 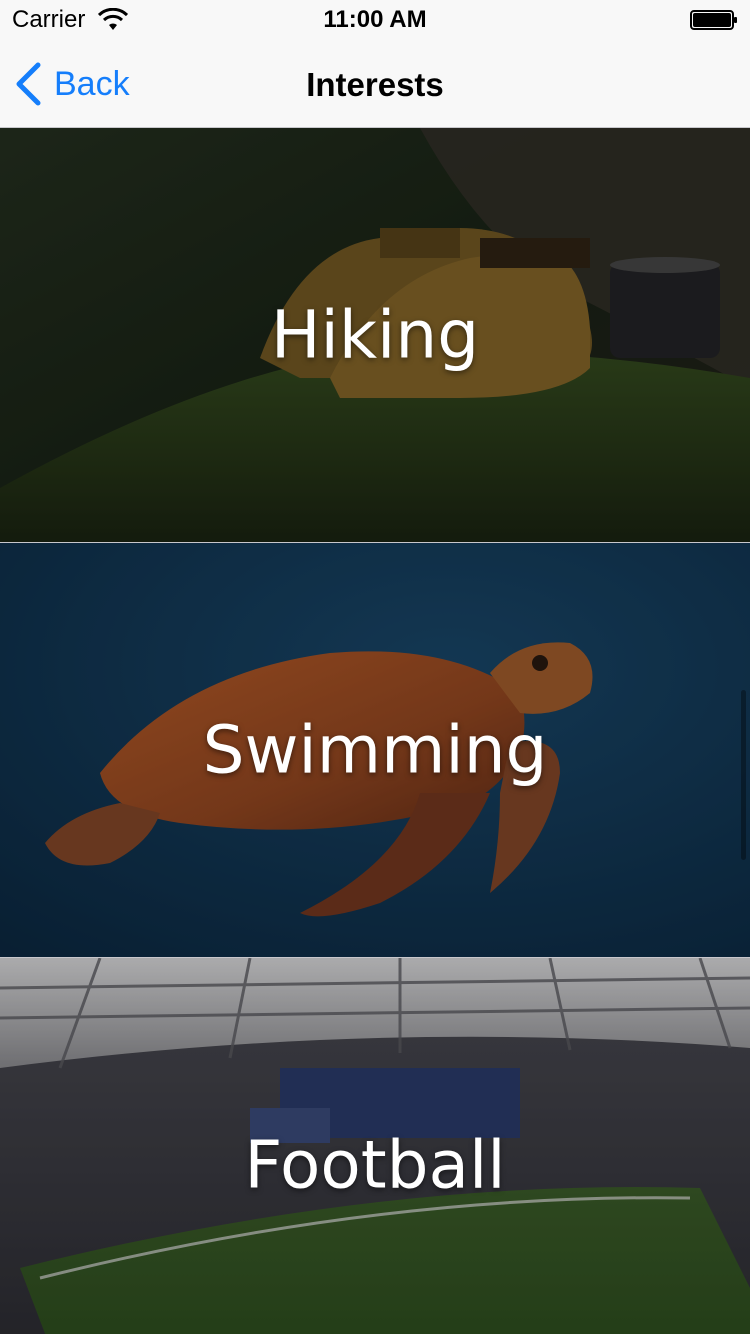 I want to click on battery-icon, so click(x=713, y=20).